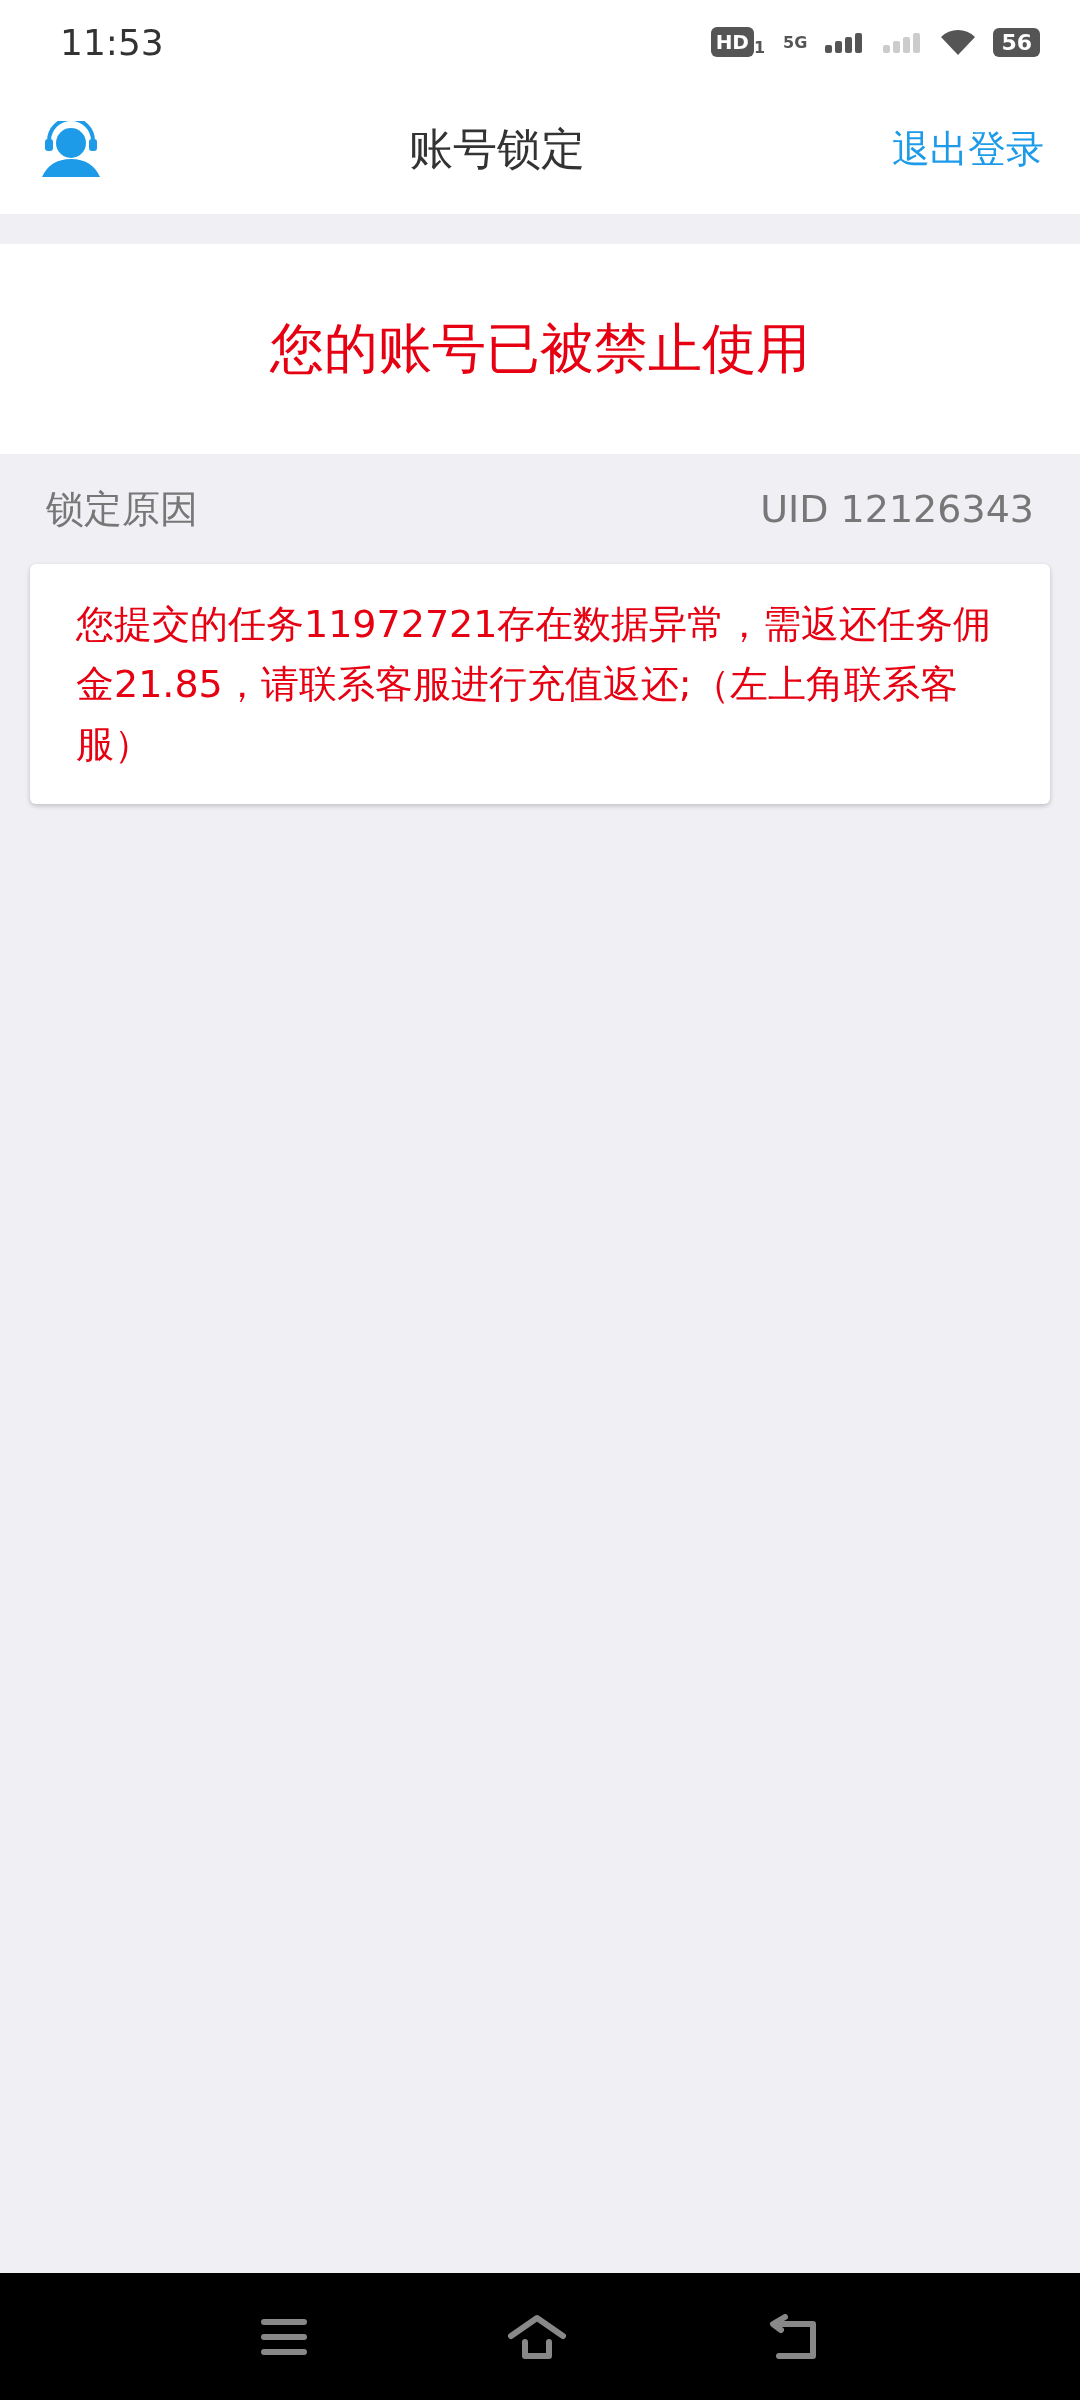  What do you see at coordinates (1016, 42) in the screenshot?
I see `battery-indicator: 56` at bounding box center [1016, 42].